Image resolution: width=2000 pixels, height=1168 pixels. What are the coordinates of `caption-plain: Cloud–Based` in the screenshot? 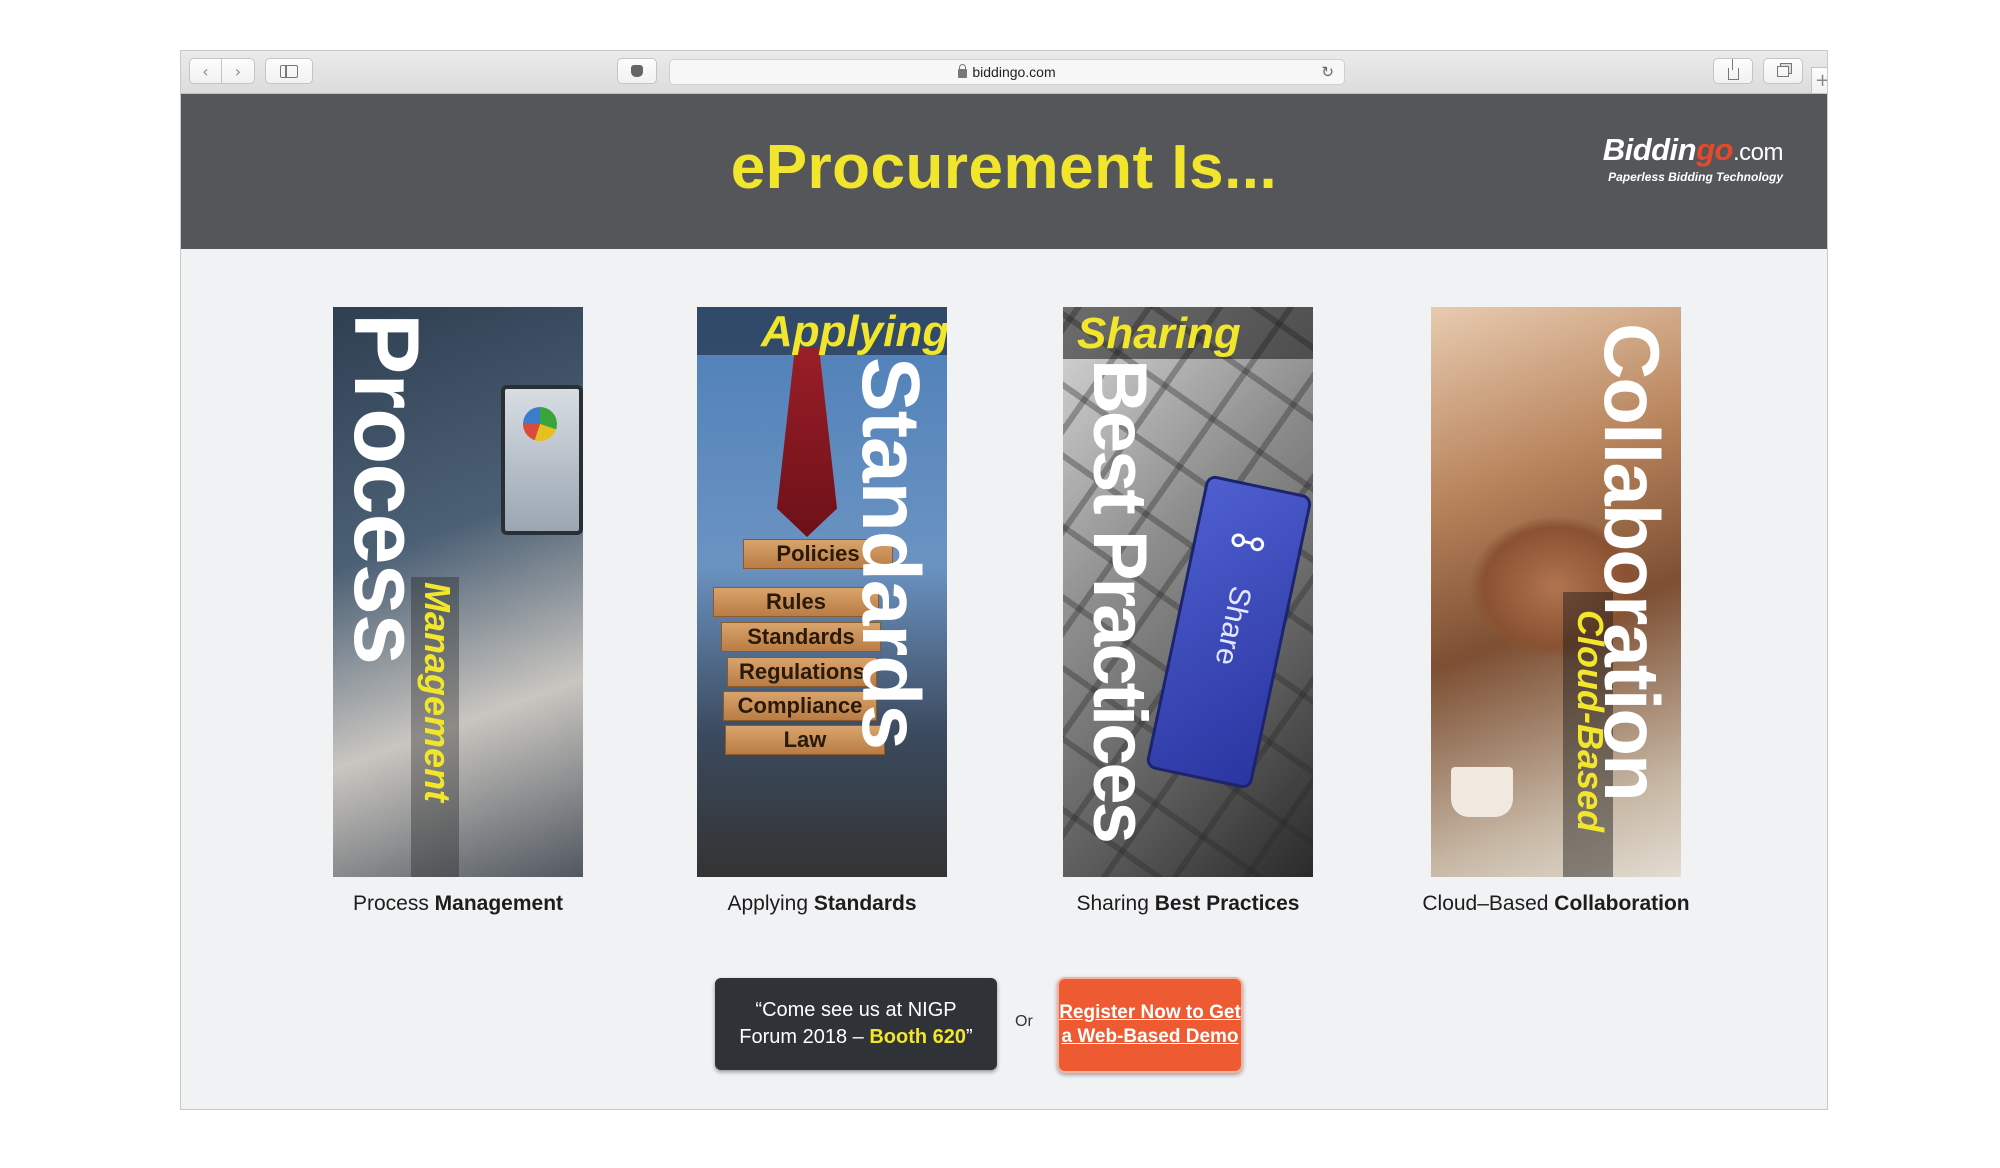 It's located at (1488, 903).